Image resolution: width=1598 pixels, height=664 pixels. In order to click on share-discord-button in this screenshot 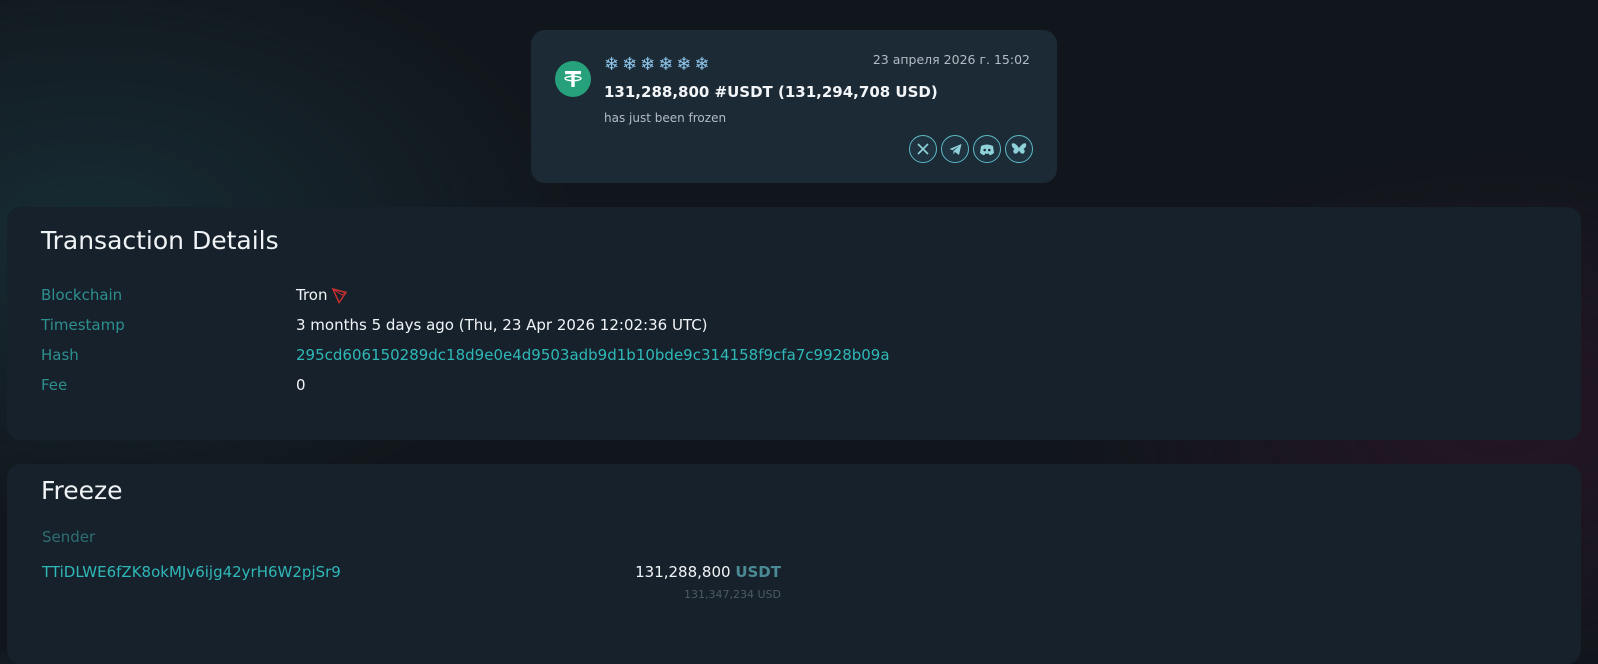, I will do `click(987, 149)`.